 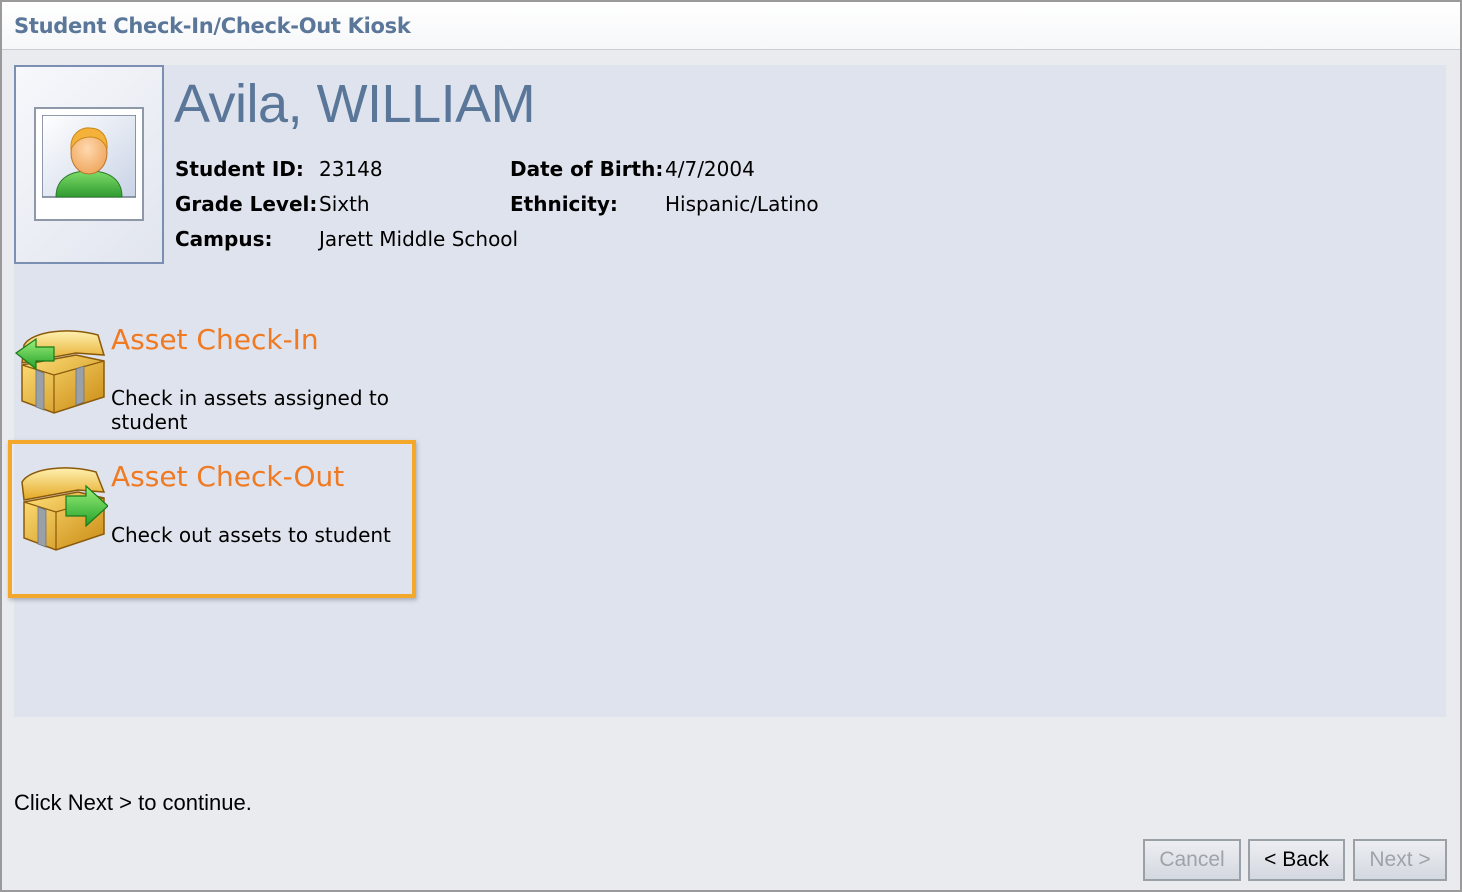 I want to click on student-id-label: Student ID:, so click(x=239, y=169).